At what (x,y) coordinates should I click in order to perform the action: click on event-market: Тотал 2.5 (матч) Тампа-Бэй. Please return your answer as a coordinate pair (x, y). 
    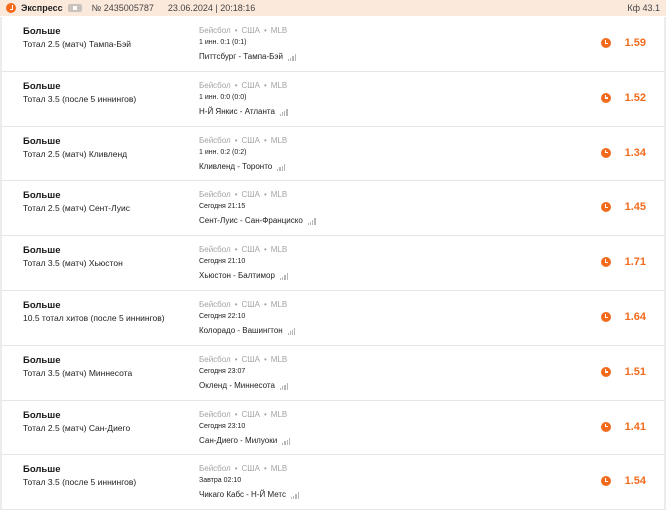
    Looking at the image, I should click on (77, 44).